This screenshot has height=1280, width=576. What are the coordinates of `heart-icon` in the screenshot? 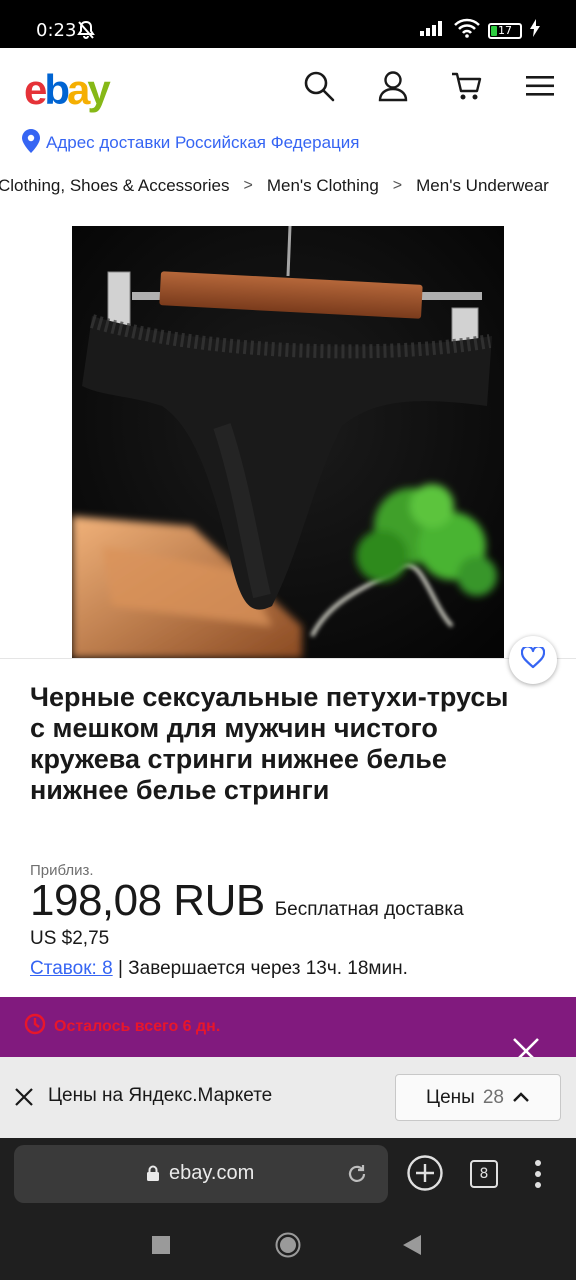 It's located at (533, 659).